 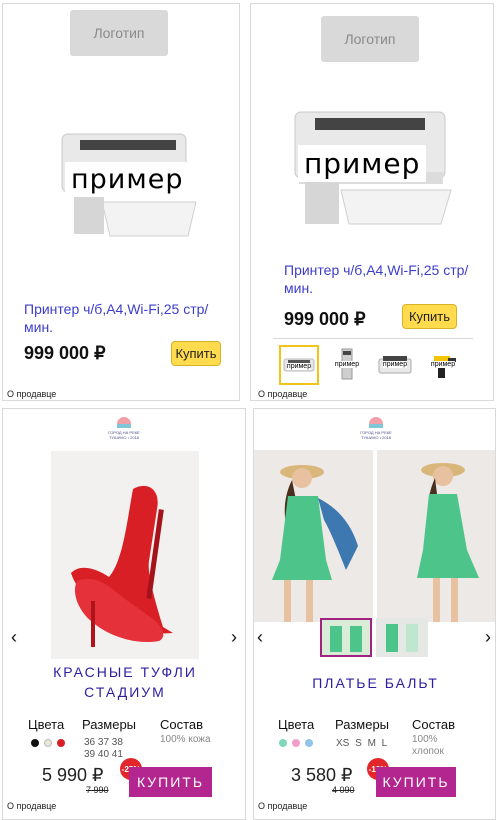 I want to click on thumbnail-3: пример, so click(x=395, y=365).